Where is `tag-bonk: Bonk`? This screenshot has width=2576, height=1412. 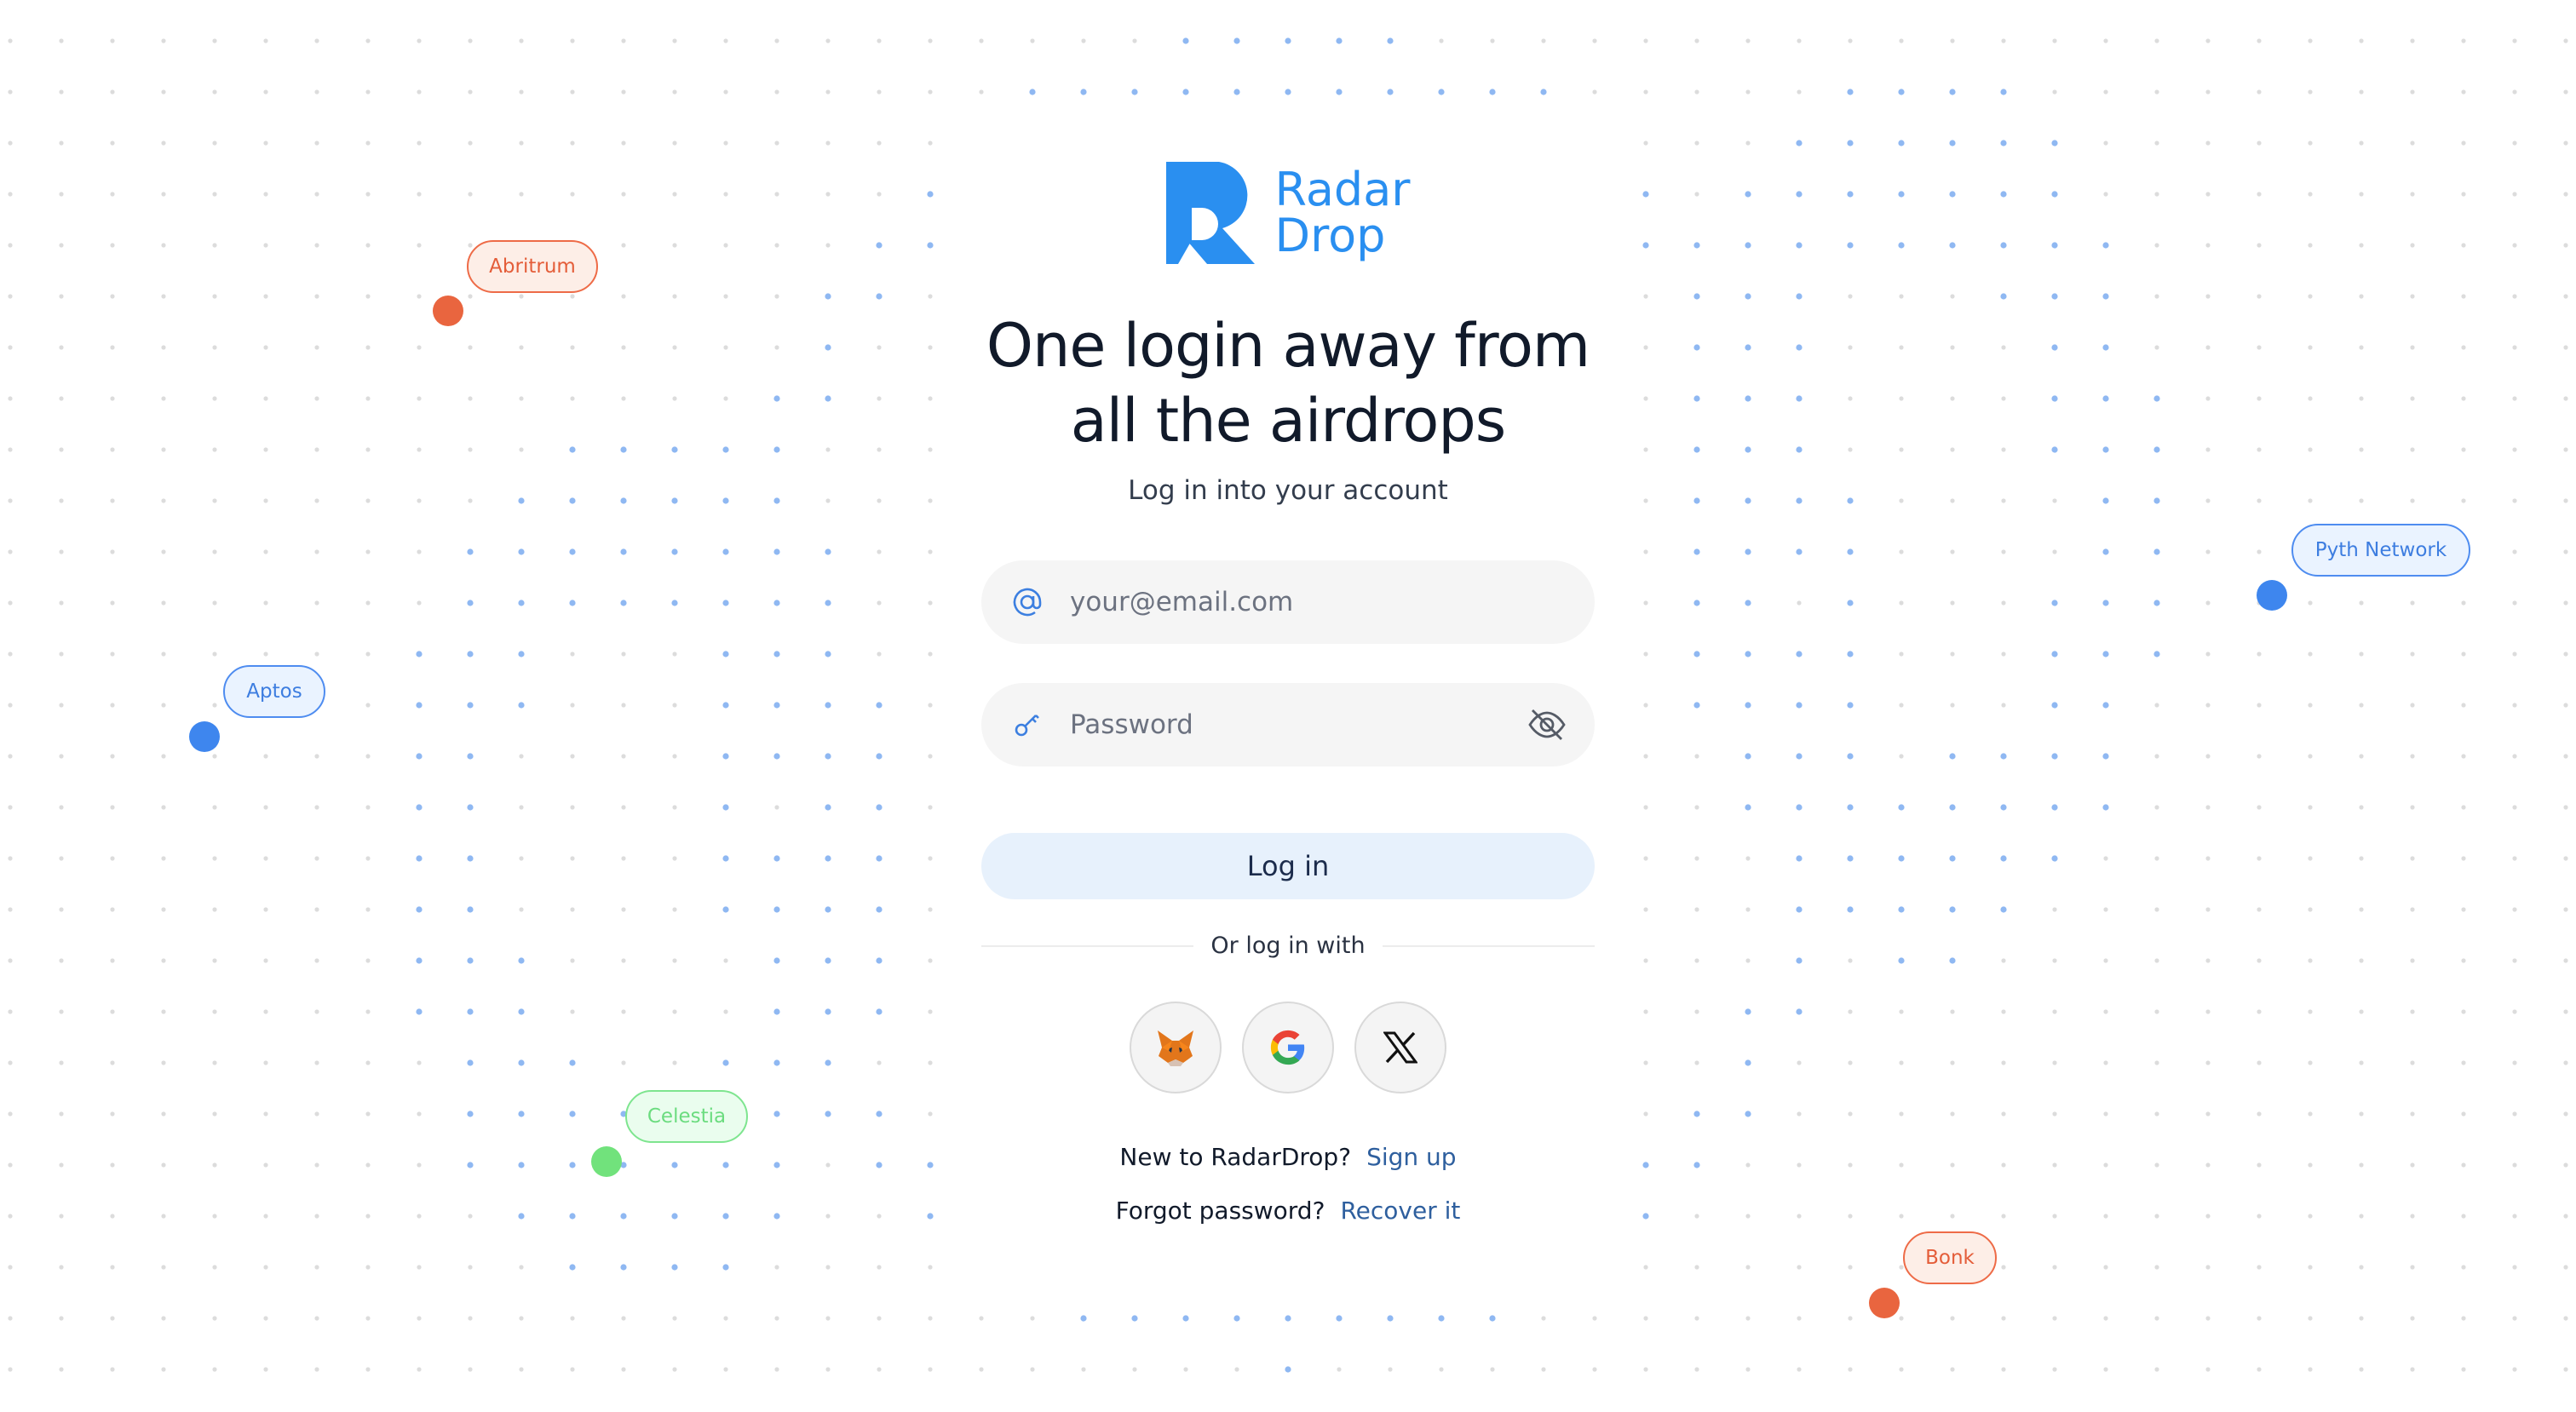 tag-bonk: Bonk is located at coordinates (1950, 1257).